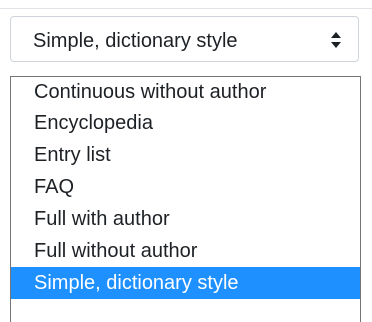 This screenshot has height=322, width=372. Describe the element at coordinates (336, 40) in the screenshot. I see `up-down-chevron-icon` at that location.